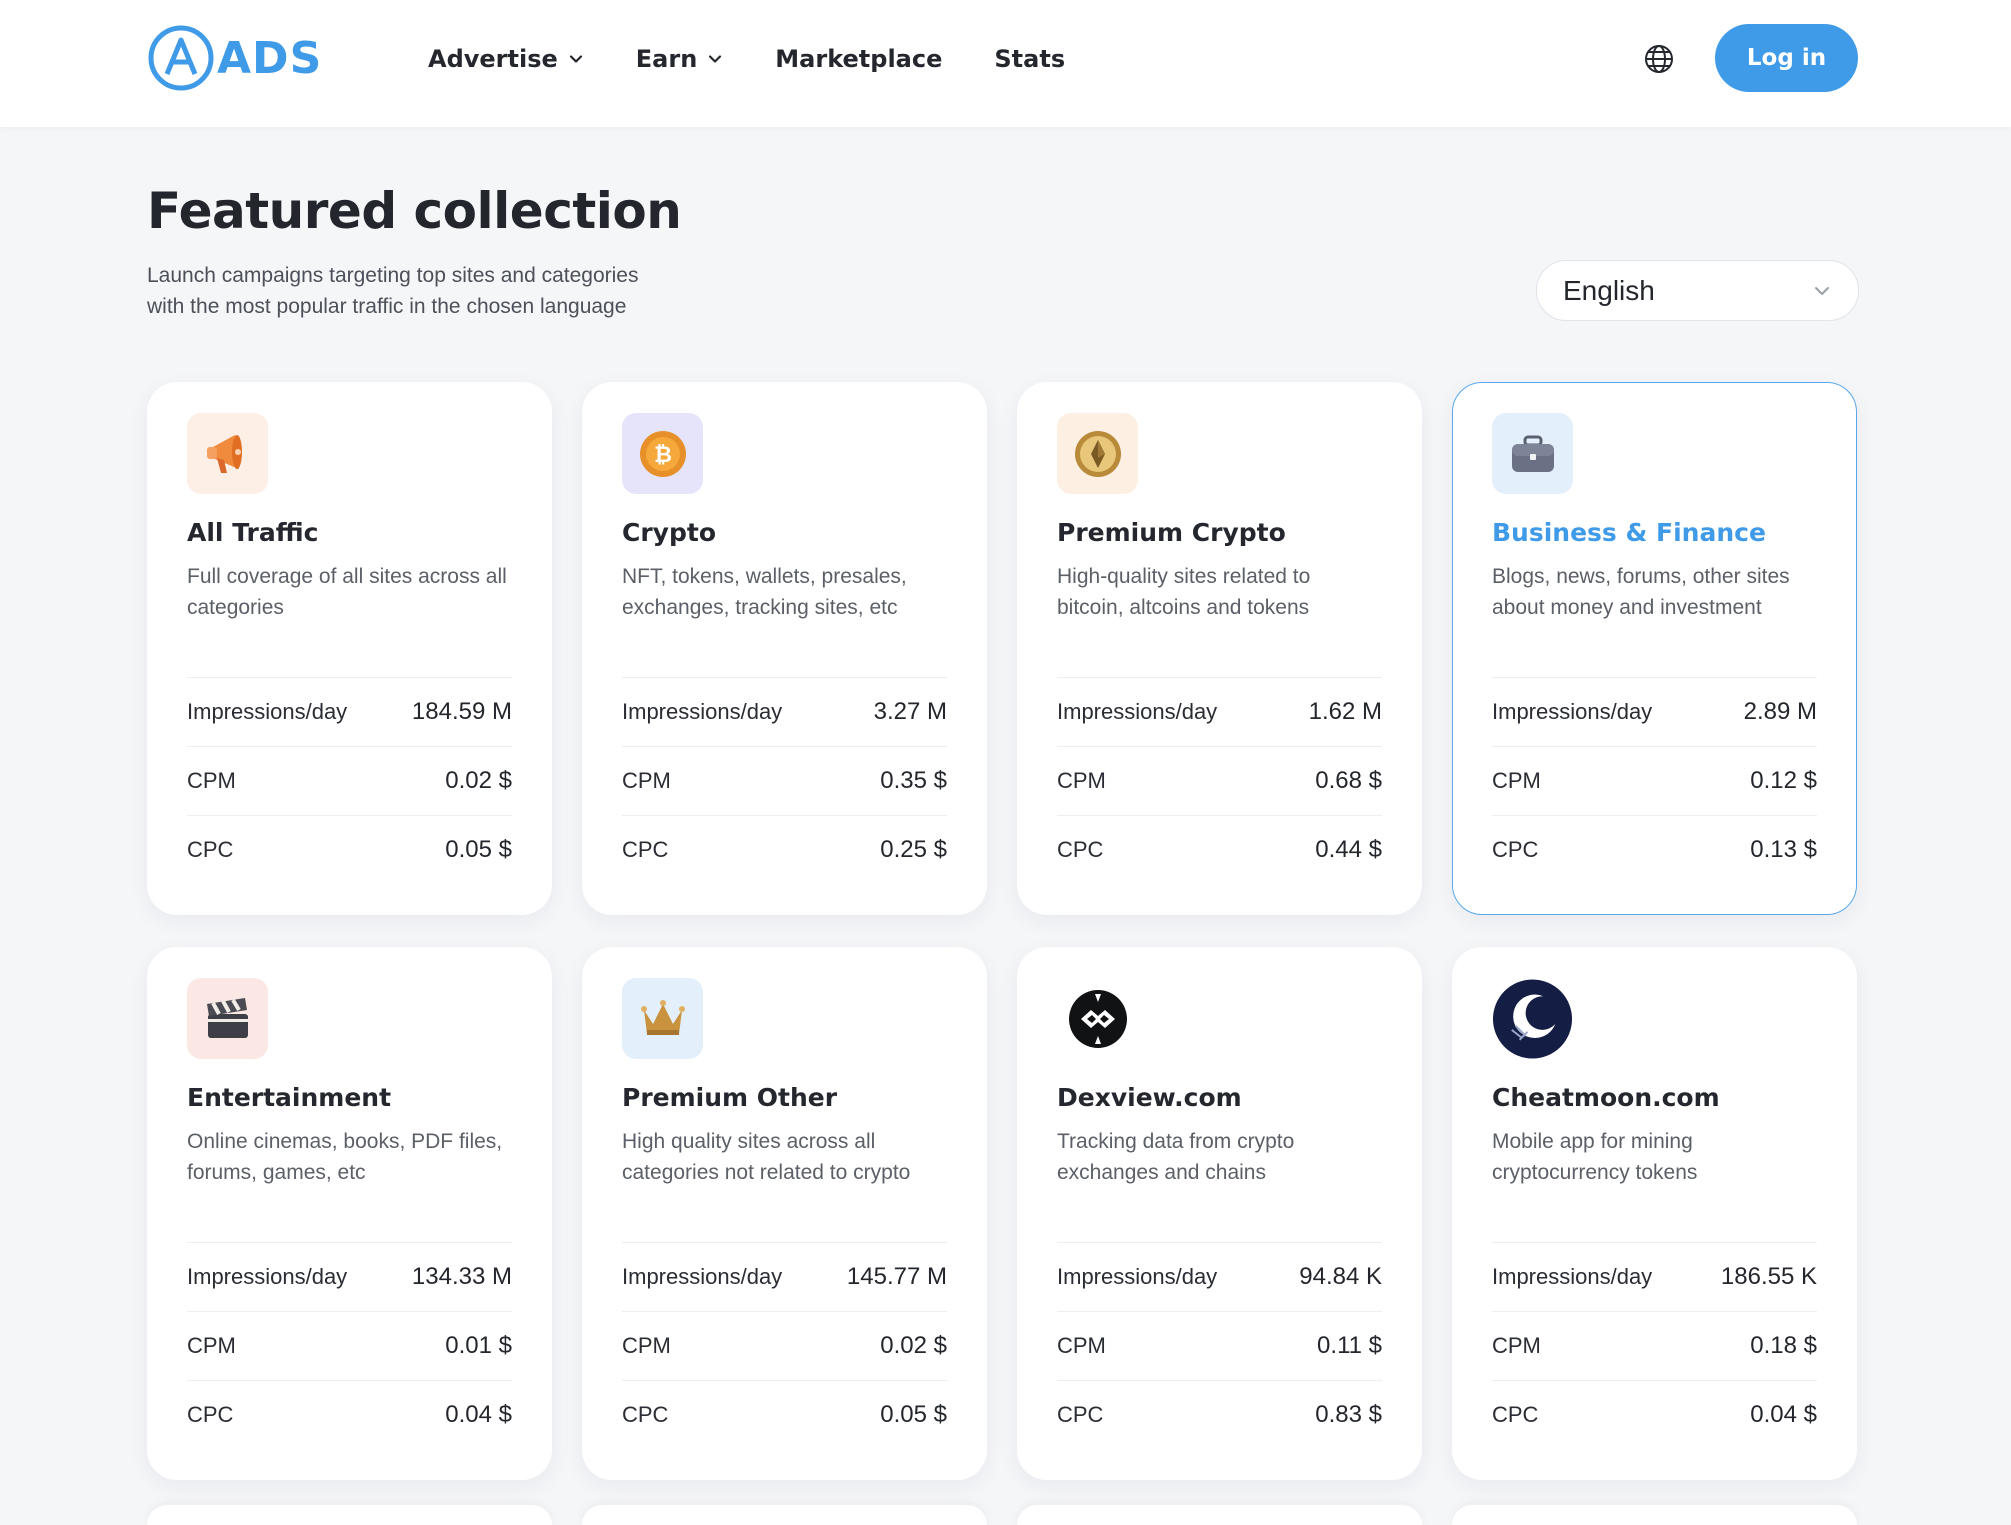 This screenshot has width=2011, height=1525. I want to click on aads-logo: ADS, so click(234, 58).